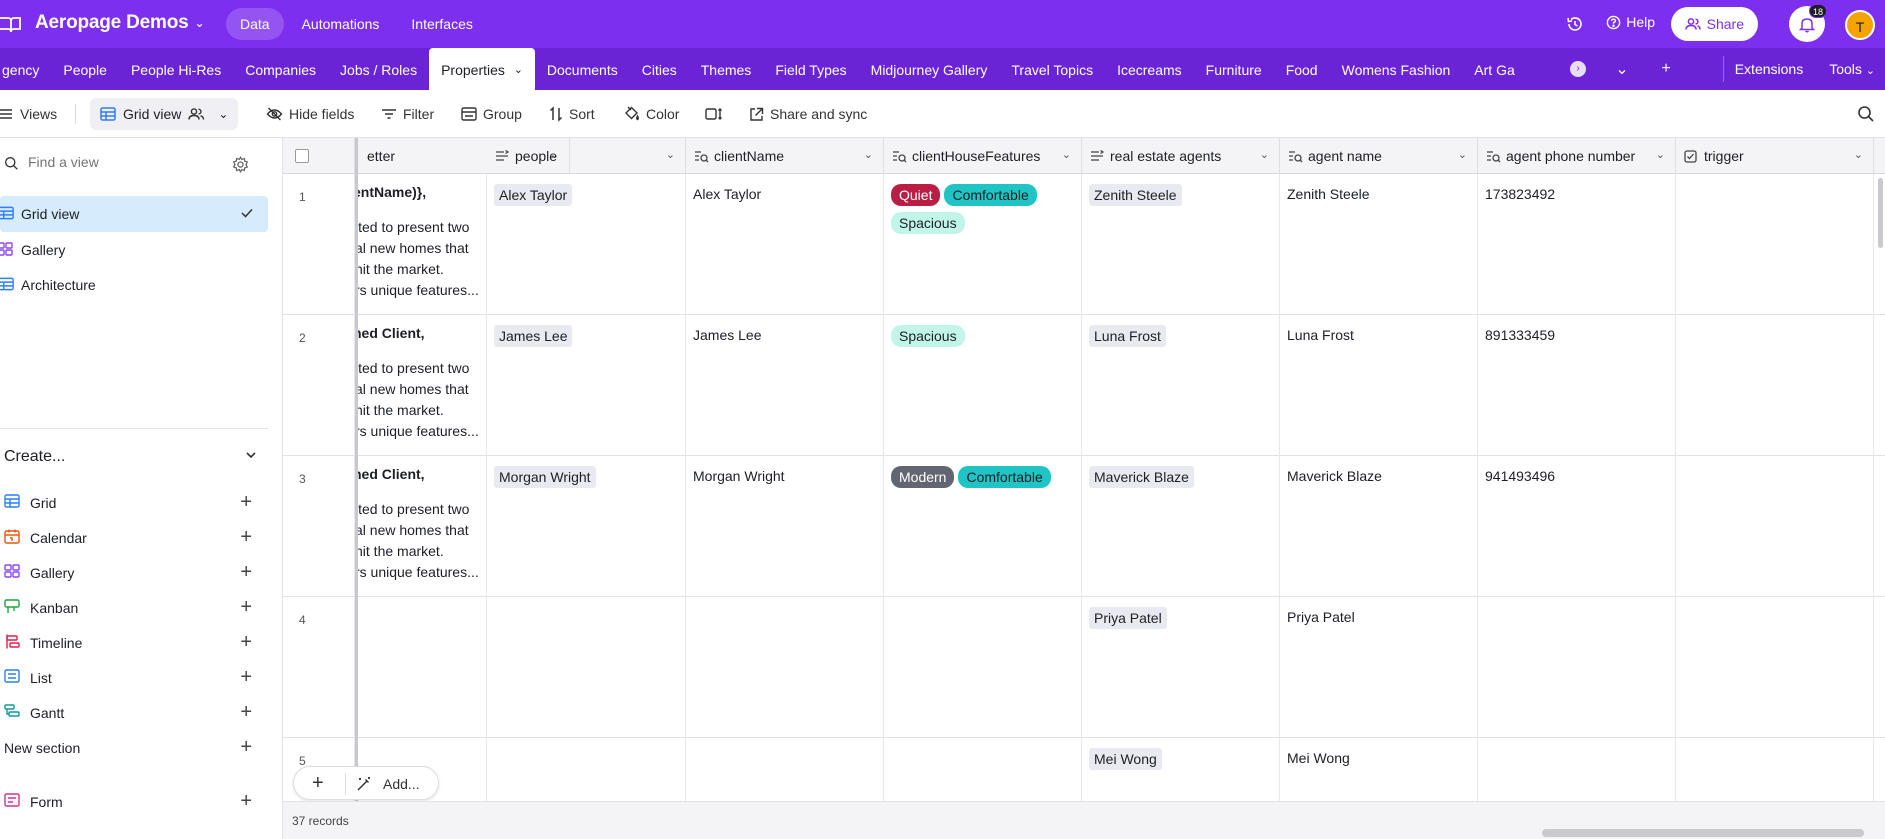 Image resolution: width=1885 pixels, height=839 pixels. Describe the element at coordinates (586, 156) in the screenshot. I see `column-header-people: people ⌄` at that location.